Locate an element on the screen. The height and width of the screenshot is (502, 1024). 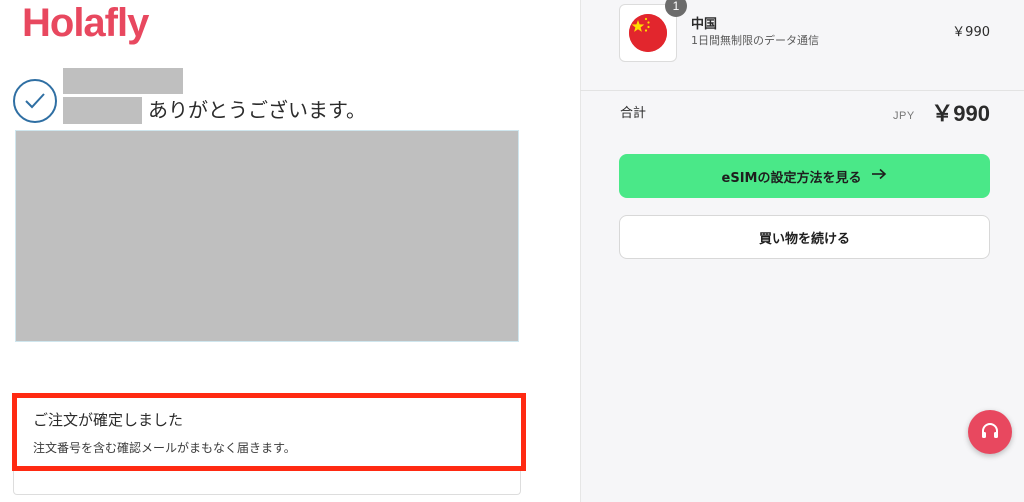
esim-setup-button-label: eSIMの設定方法を見る is located at coordinates (791, 178).